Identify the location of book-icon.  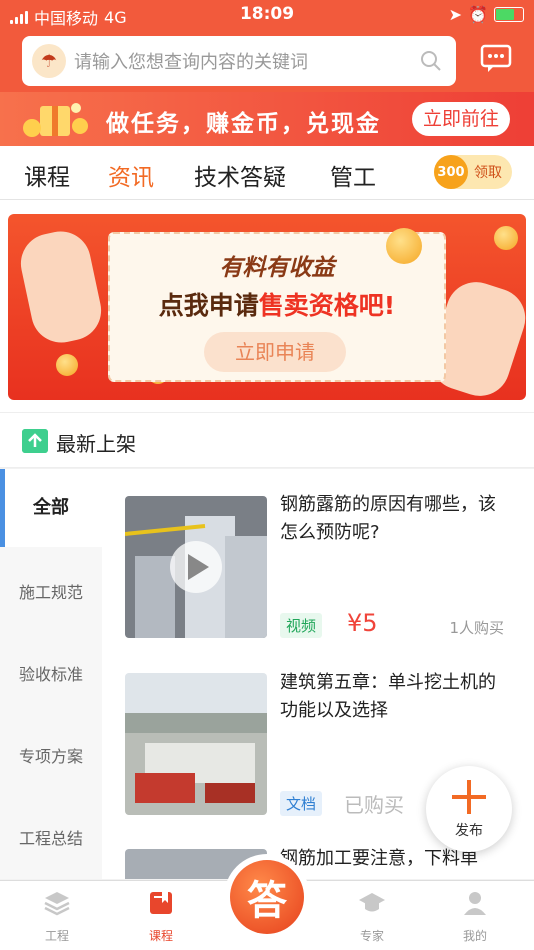
(161, 903).